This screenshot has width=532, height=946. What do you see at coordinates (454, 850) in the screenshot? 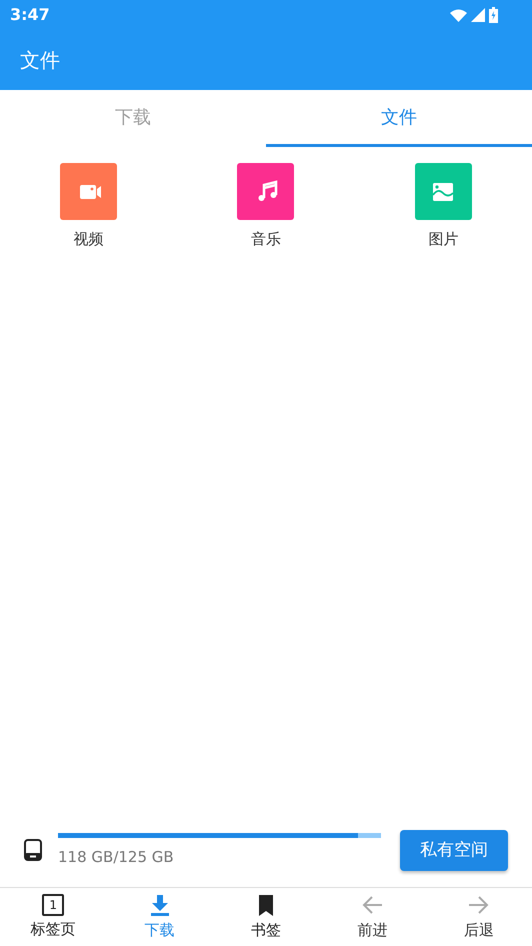
I see `private-space-button: 私有空间` at bounding box center [454, 850].